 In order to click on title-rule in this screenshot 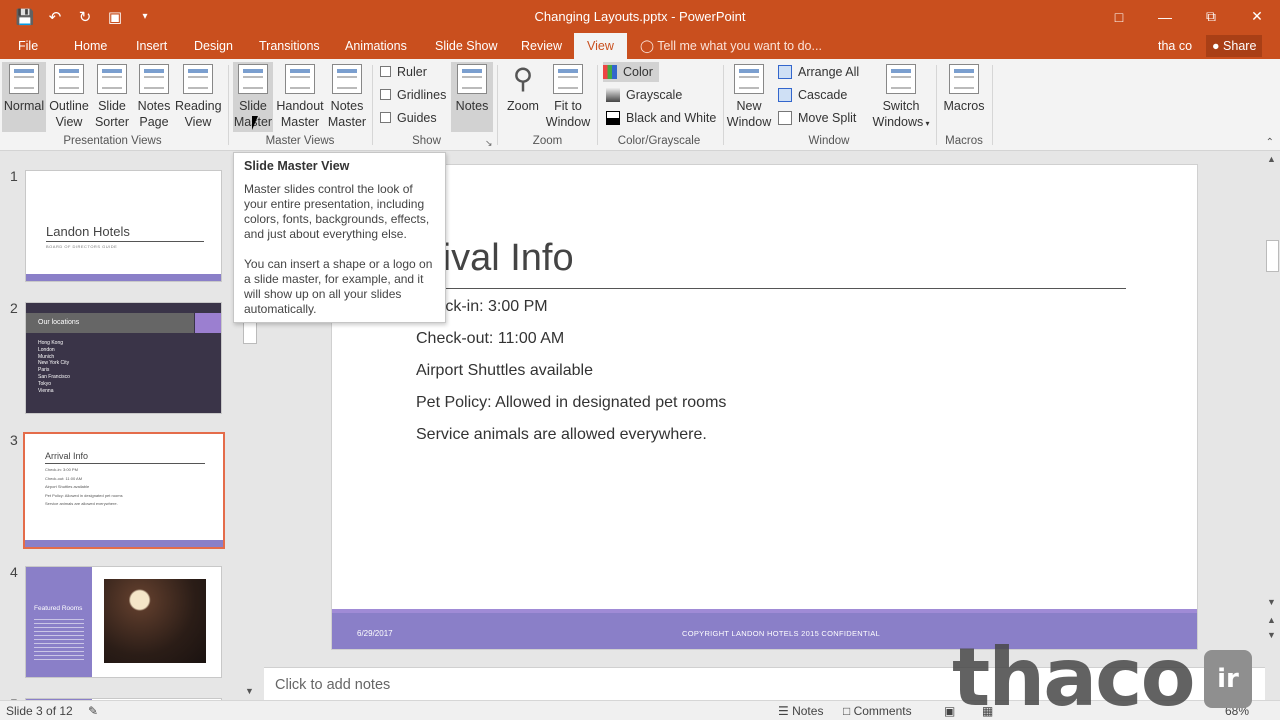, I will do `click(771, 288)`.